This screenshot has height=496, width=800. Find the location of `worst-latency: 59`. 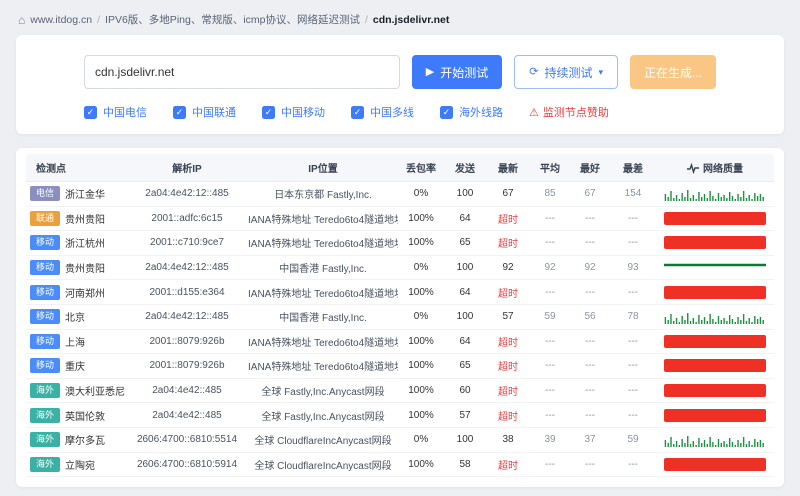

worst-latency: 59 is located at coordinates (633, 440).